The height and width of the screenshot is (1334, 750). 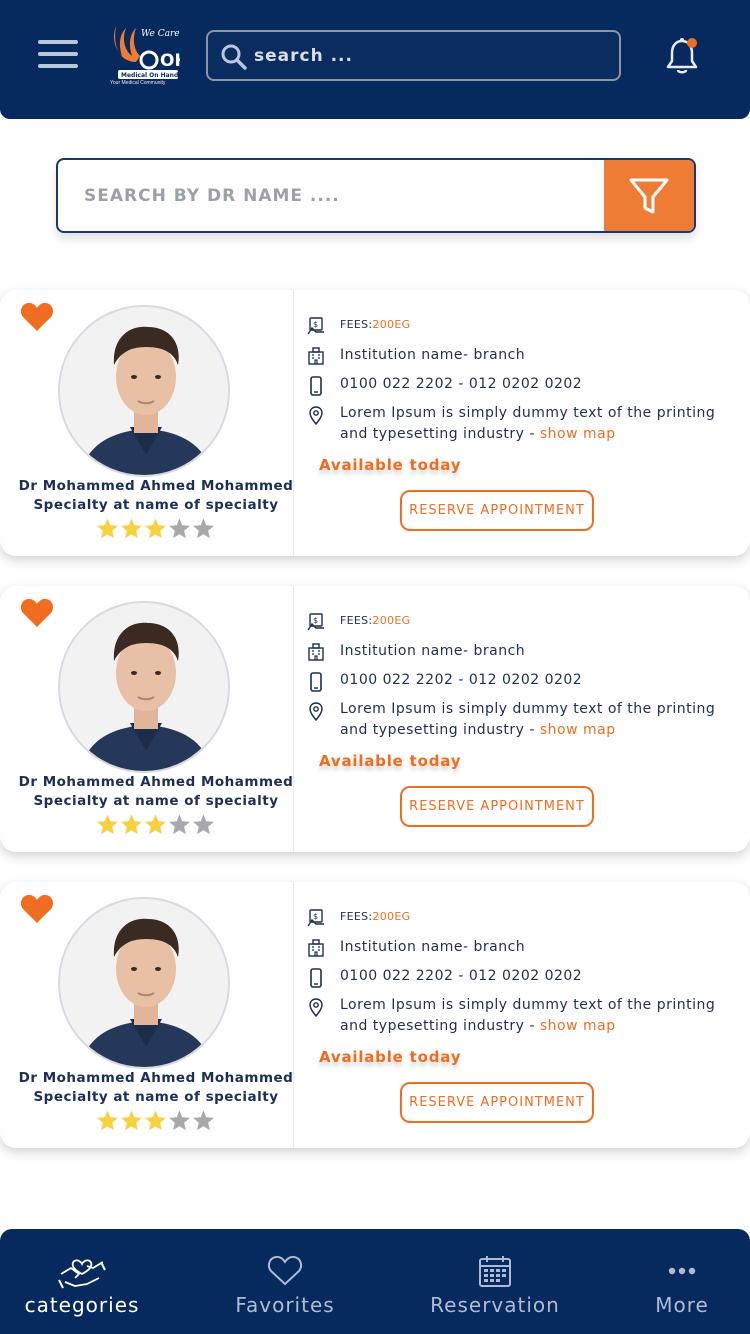 I want to click on logo-tagline-text: We Care, so click(x=160, y=34).